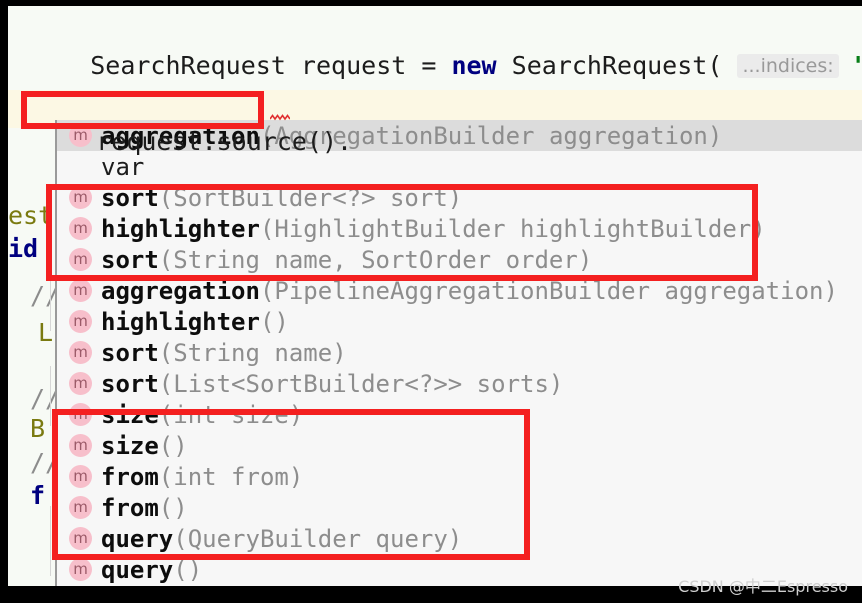 The image size is (862, 603). I want to click on completion-item: m highlighter(), so click(459, 321).